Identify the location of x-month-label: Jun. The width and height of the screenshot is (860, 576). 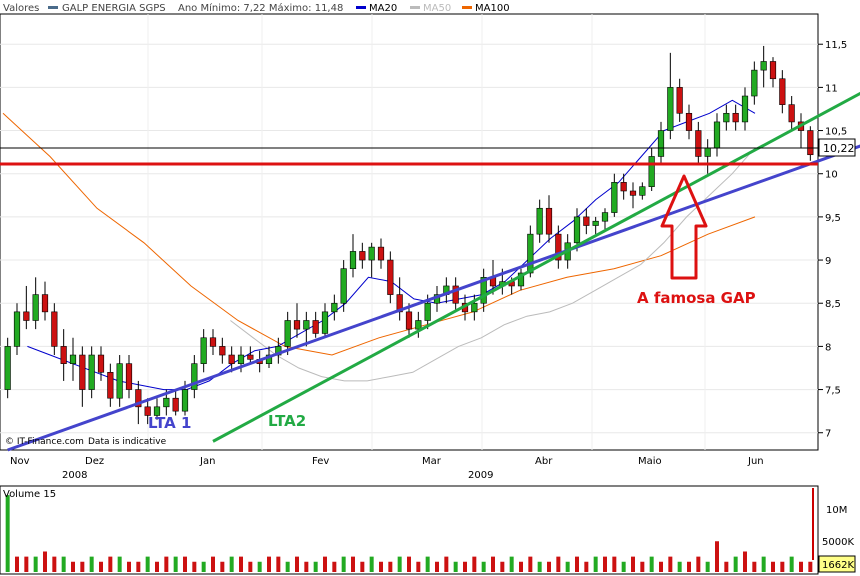
(755, 461).